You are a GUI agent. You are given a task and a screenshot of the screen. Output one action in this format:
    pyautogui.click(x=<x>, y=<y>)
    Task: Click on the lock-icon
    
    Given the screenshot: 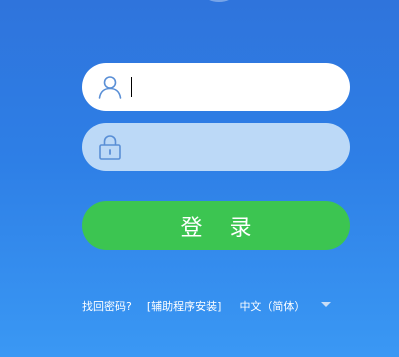 What is the action you would take?
    pyautogui.click(x=110, y=147)
    